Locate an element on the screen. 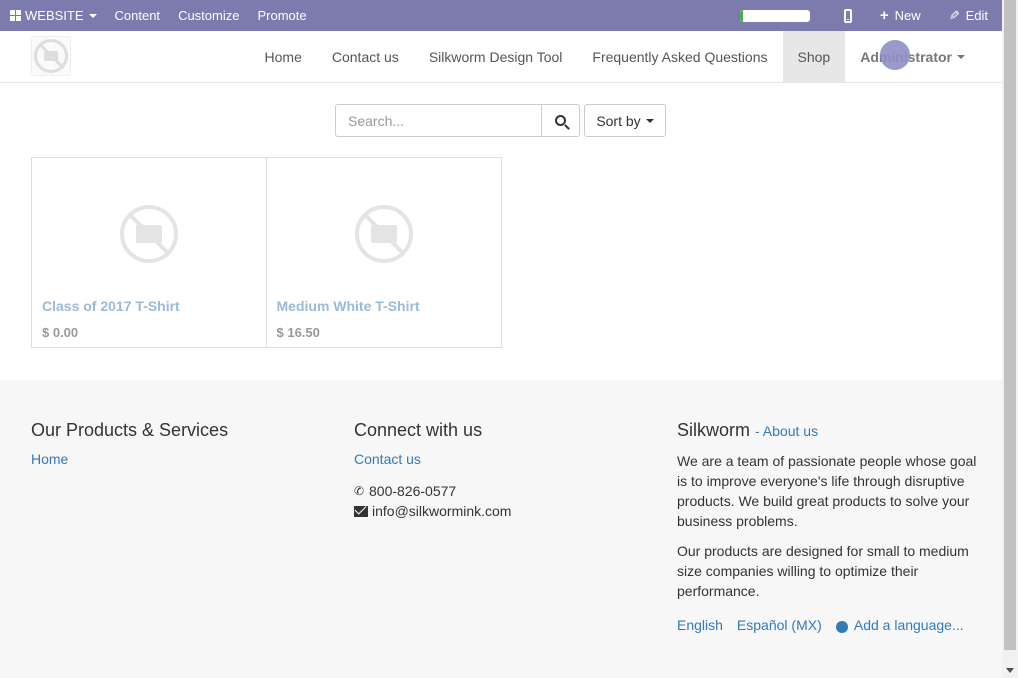 The height and width of the screenshot is (678, 1018). content-menu: Content is located at coordinates (138, 15).